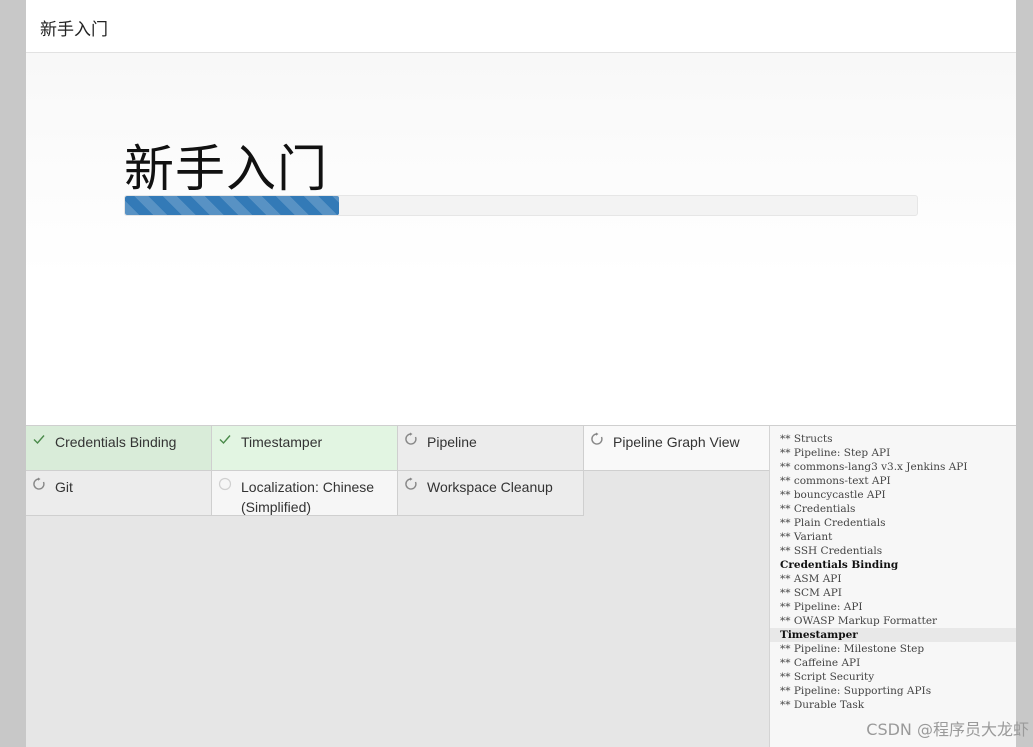 The height and width of the screenshot is (747, 1033). Describe the element at coordinates (811, 579) in the screenshot. I see `log-line: ** ASM API` at that location.